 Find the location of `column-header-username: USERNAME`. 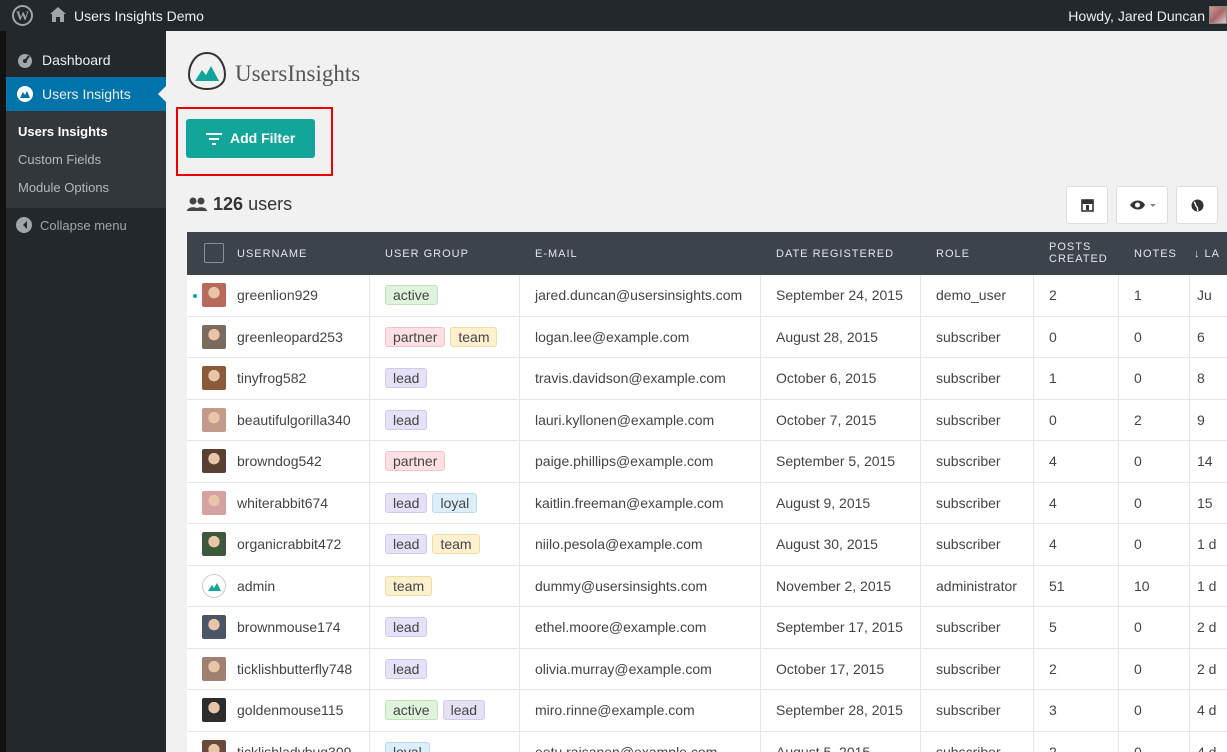

column-header-username: USERNAME is located at coordinates (272, 254).